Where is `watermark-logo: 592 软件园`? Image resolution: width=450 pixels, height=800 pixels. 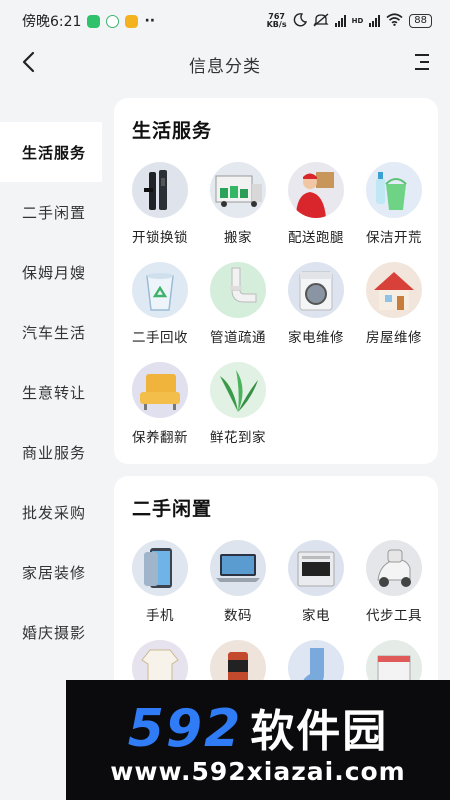
watermark-logo: 592 软件园 is located at coordinates (258, 727).